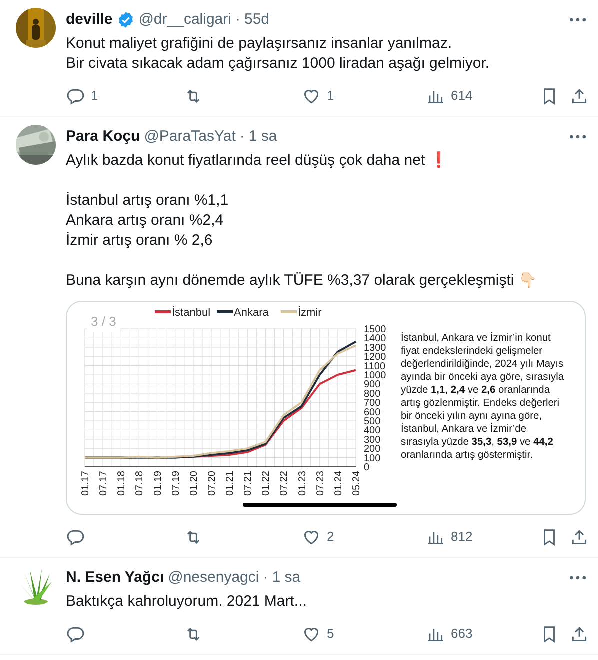 This screenshot has width=598, height=660. I want to click on timestamp: 55d, so click(257, 20).